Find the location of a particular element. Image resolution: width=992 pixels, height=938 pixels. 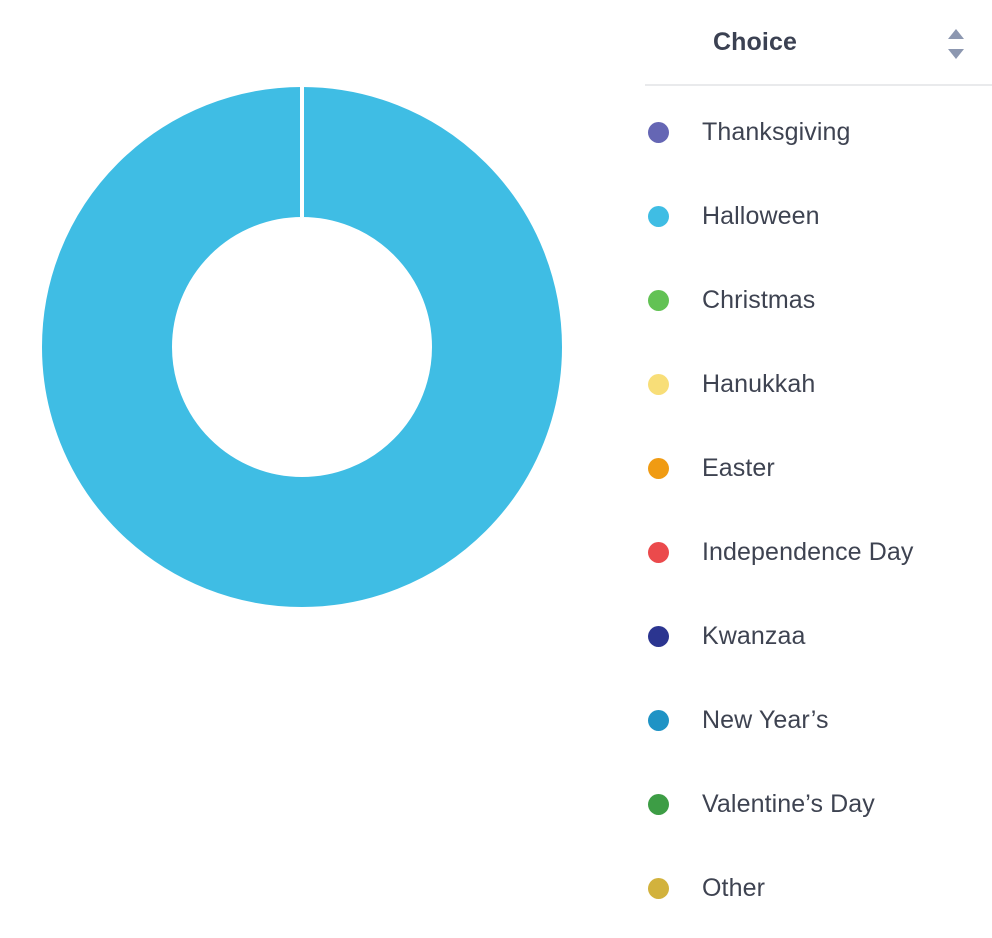

legend-item-hanukkah: Hanukkah is located at coordinates (806, 384).